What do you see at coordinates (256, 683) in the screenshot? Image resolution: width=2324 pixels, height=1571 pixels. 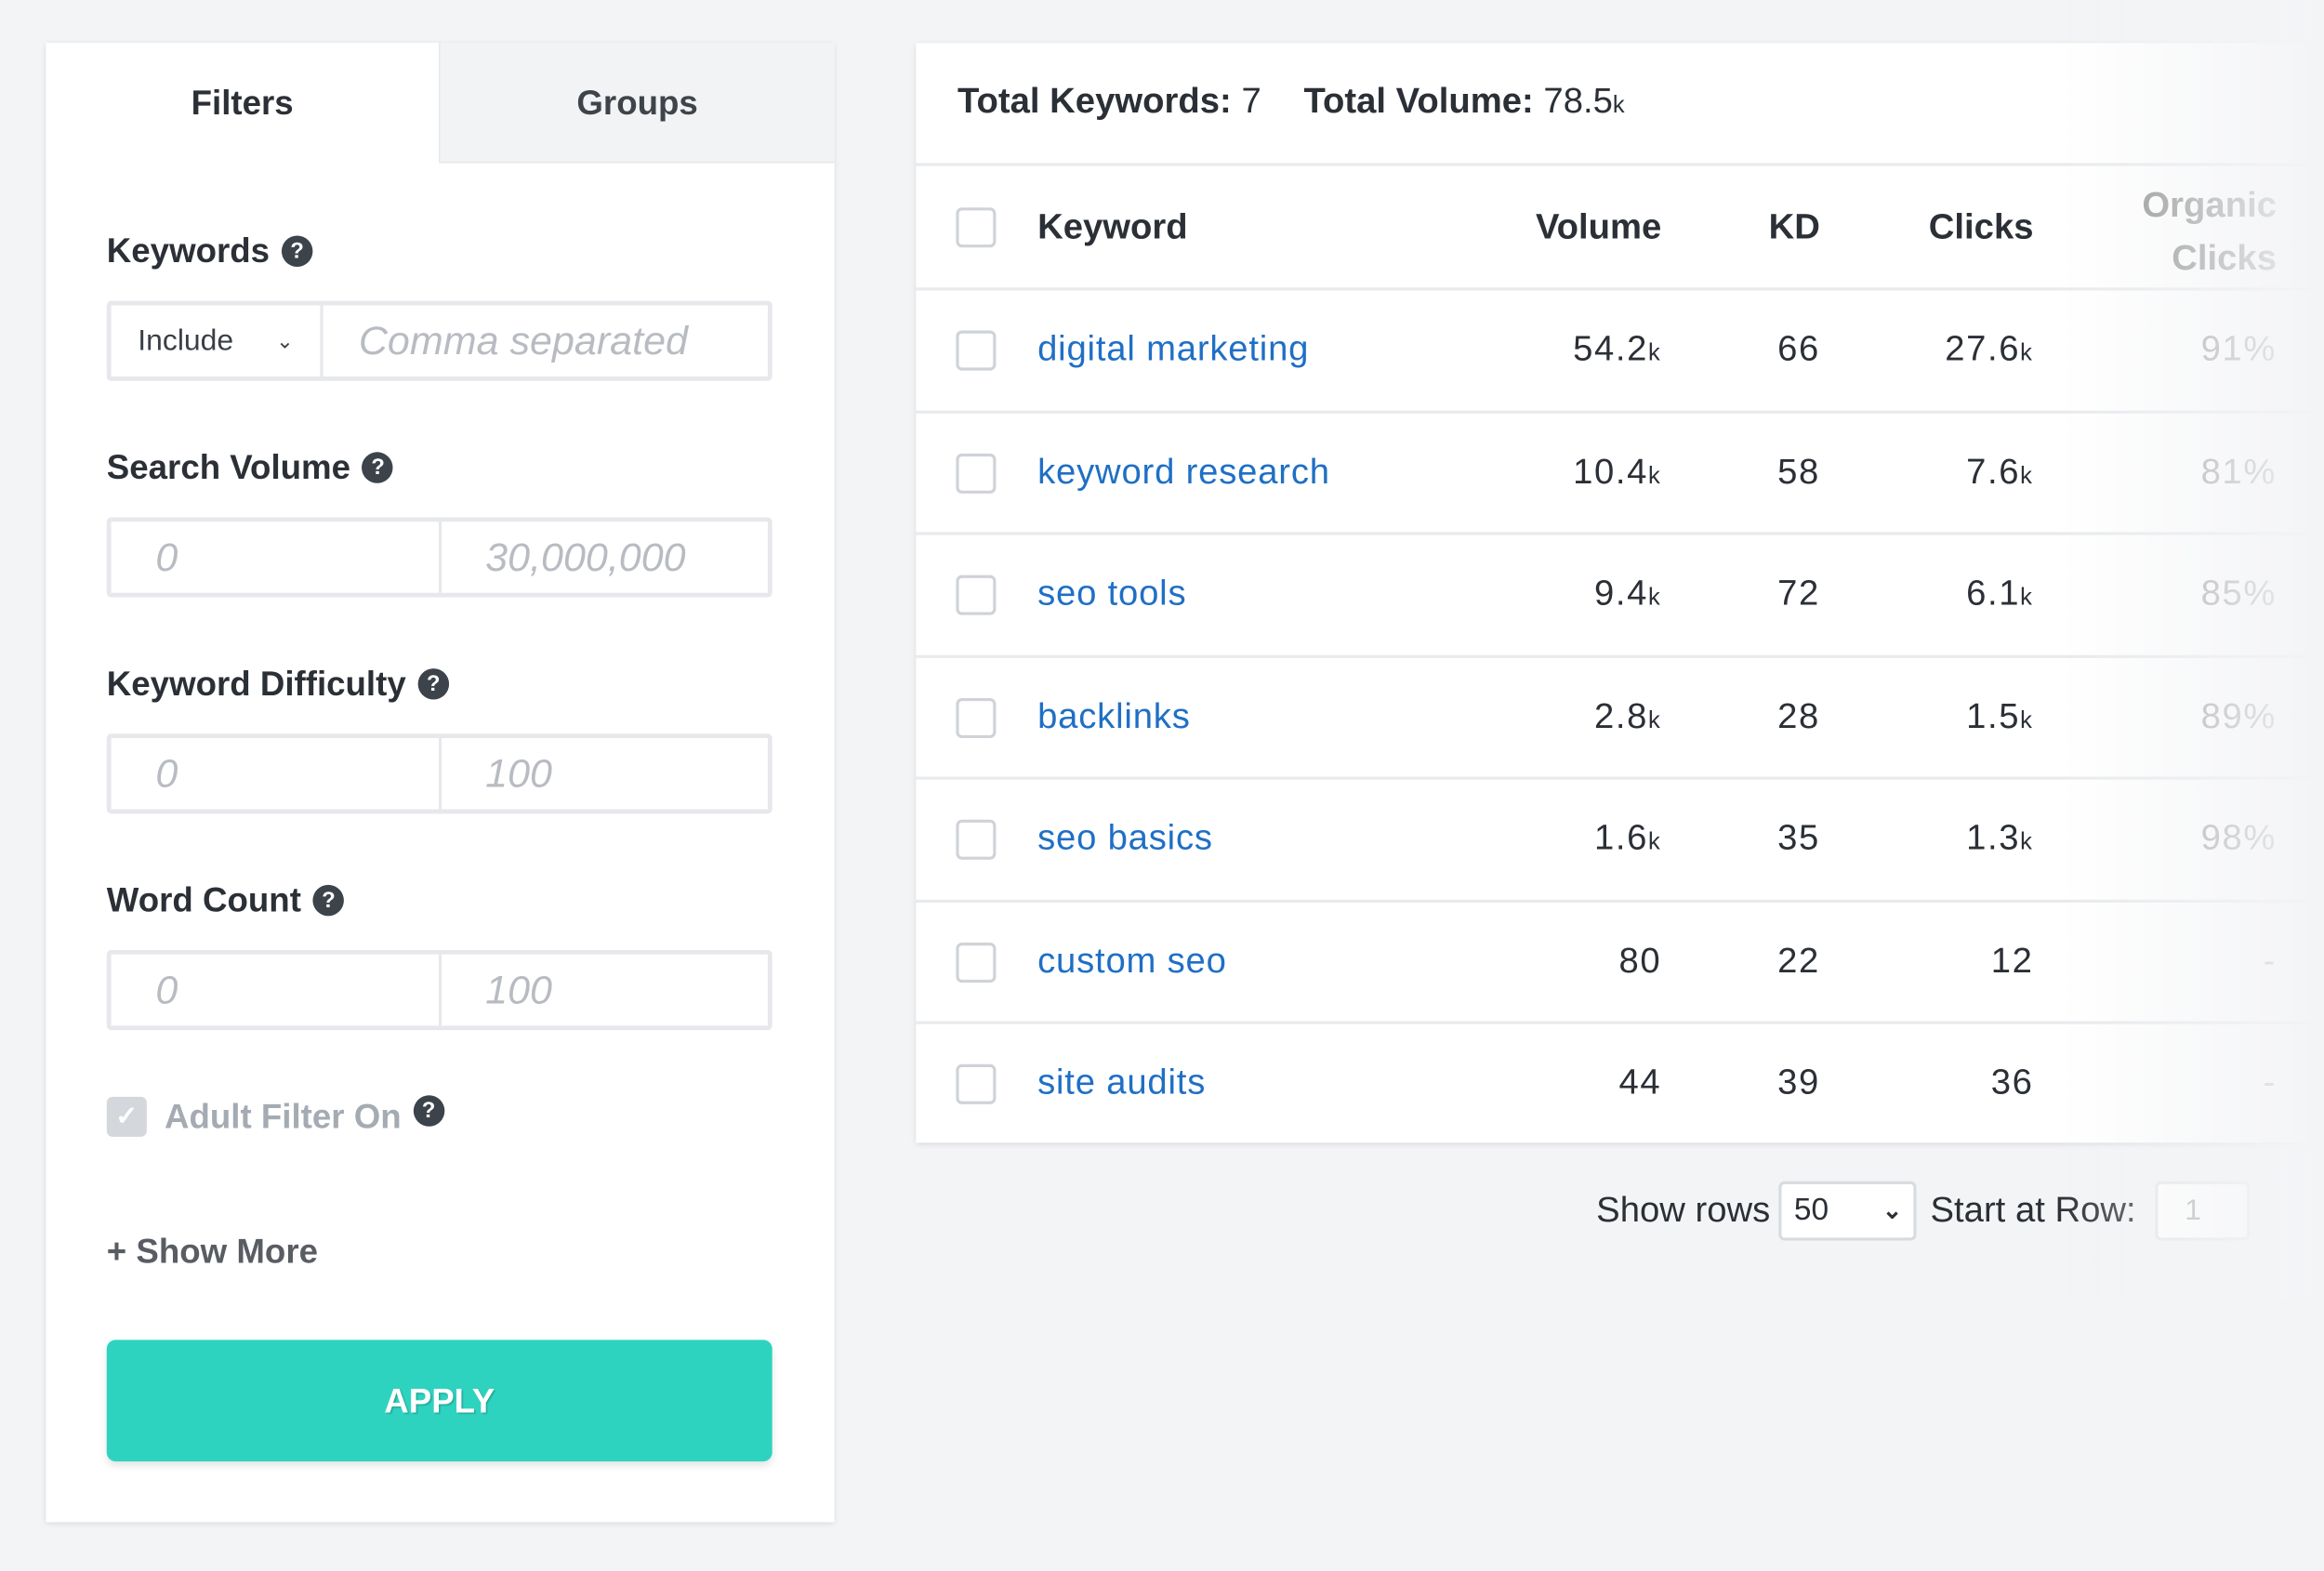 I see `kd-label-text: Keyword Difficulty` at bounding box center [256, 683].